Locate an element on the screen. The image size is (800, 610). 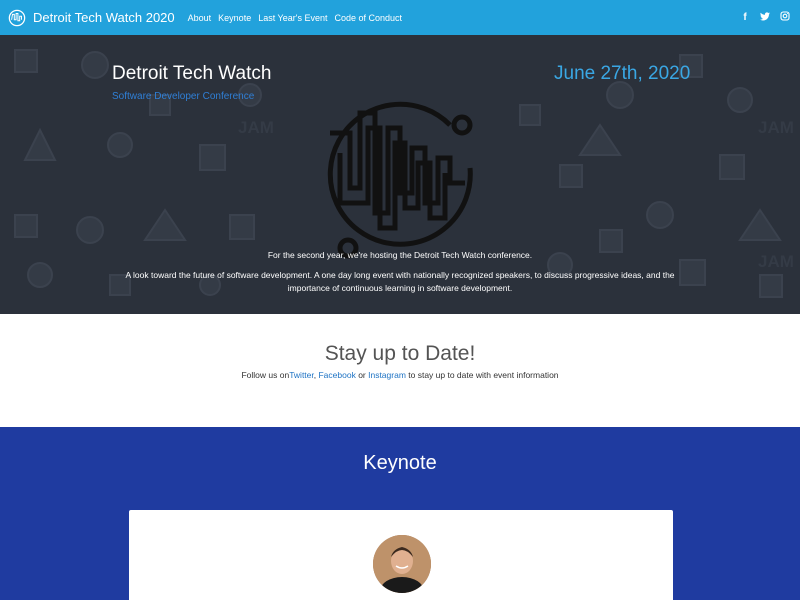
nav-link-about: About is located at coordinates (200, 18).